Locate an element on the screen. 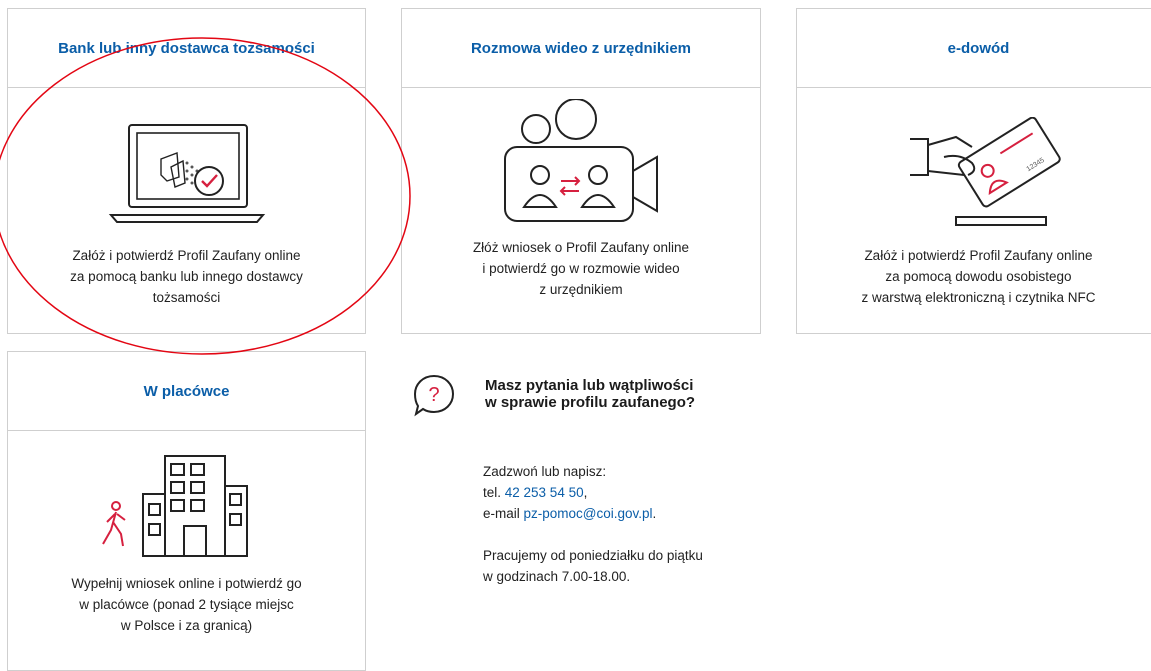 This screenshot has width=1151, height=671. card-title: Bank lub inny dostawca tożsamości is located at coordinates (186, 48).